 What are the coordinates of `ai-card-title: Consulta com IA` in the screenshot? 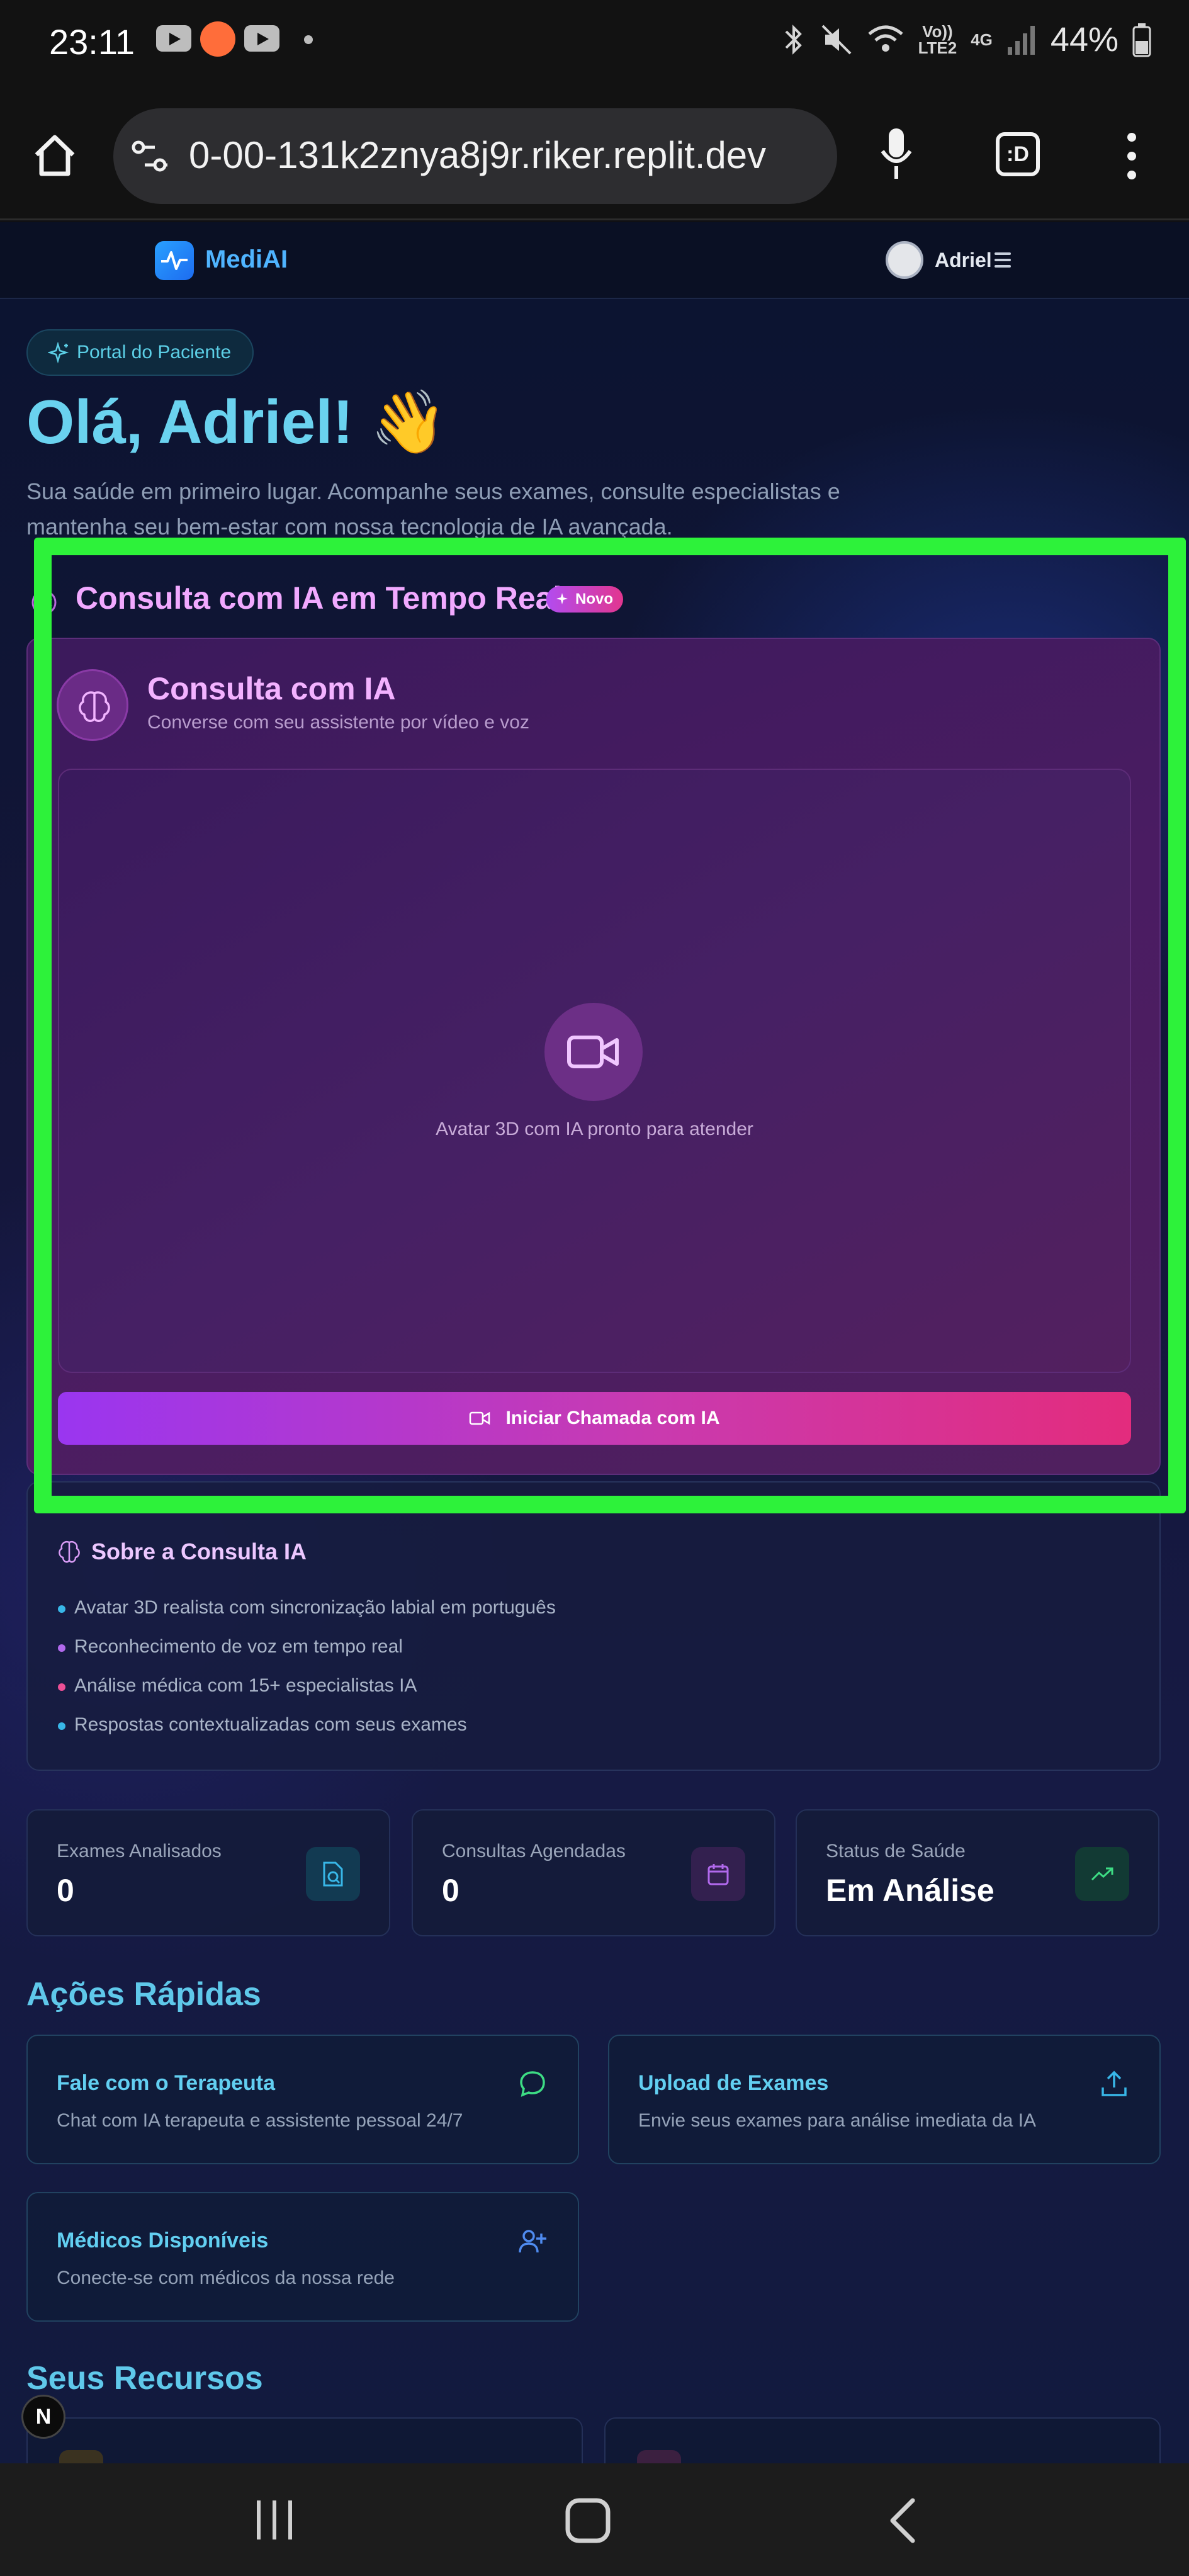 It's located at (271, 688).